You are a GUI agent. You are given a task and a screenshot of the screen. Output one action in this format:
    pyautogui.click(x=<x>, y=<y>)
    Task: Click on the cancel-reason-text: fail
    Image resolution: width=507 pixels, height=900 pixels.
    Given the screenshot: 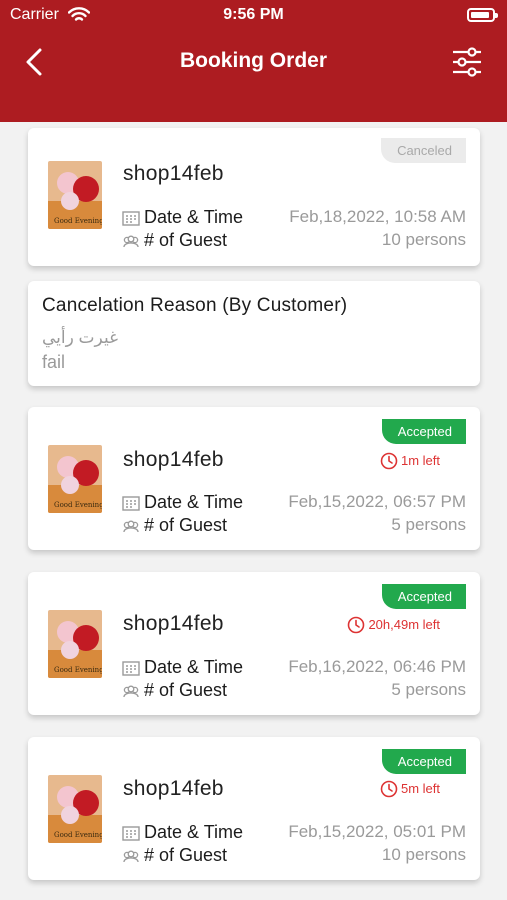 What is the action you would take?
    pyautogui.click(x=54, y=362)
    